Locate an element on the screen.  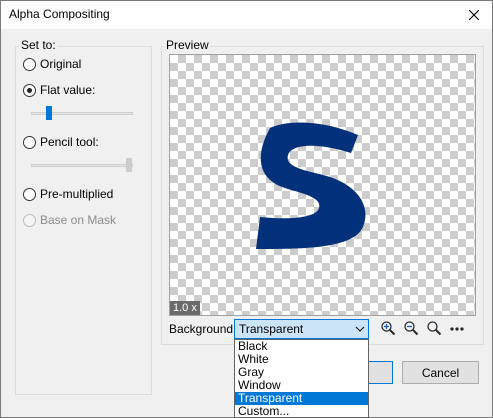
radio-pencil-tool-indicator is located at coordinates (29, 142).